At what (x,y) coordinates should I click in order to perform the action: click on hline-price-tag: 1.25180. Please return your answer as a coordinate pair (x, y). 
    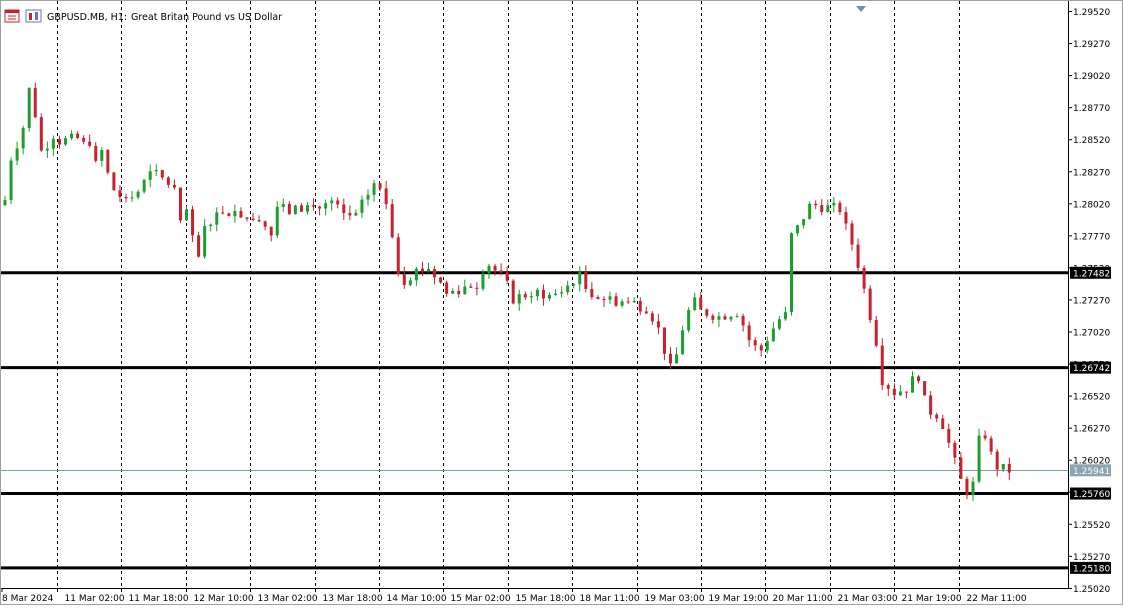
    Looking at the image, I should click on (1090, 567).